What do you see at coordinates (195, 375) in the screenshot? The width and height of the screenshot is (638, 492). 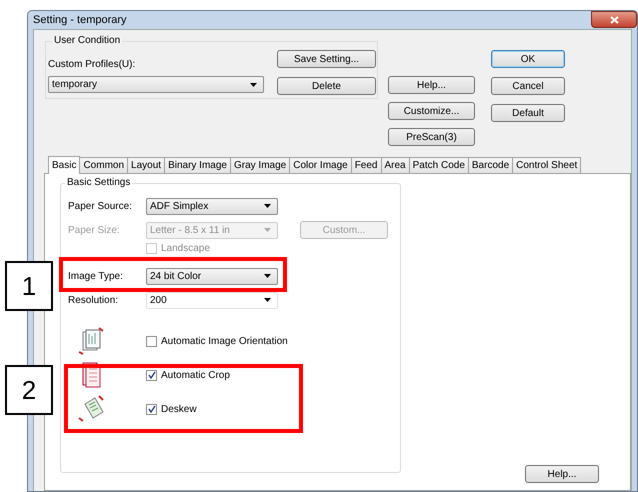 I see `checkbox-label: Automatic Crop` at bounding box center [195, 375].